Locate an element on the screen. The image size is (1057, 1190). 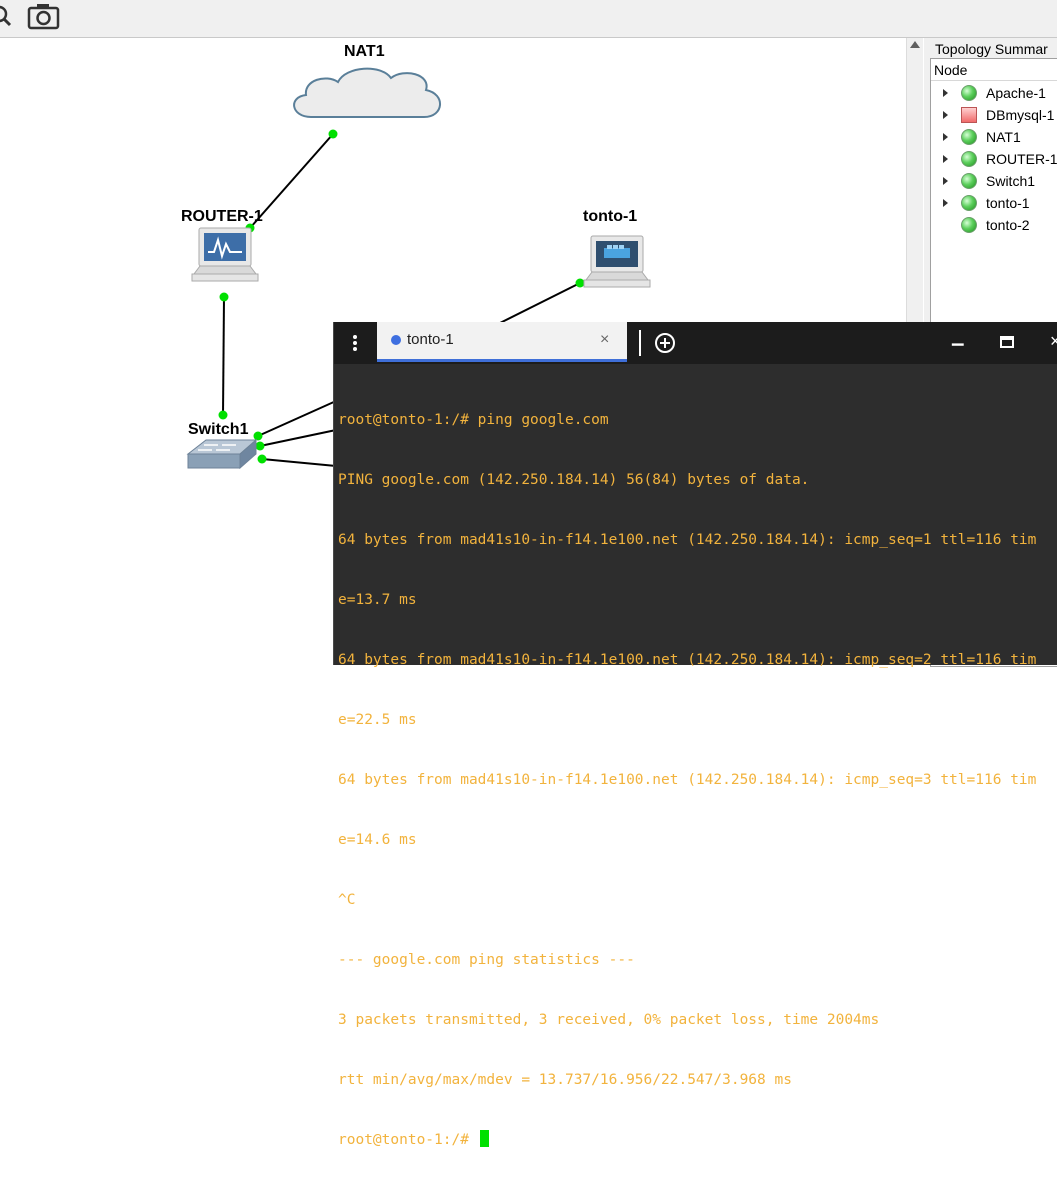
minimize-icon: ▁ is located at coordinates (958, 337).